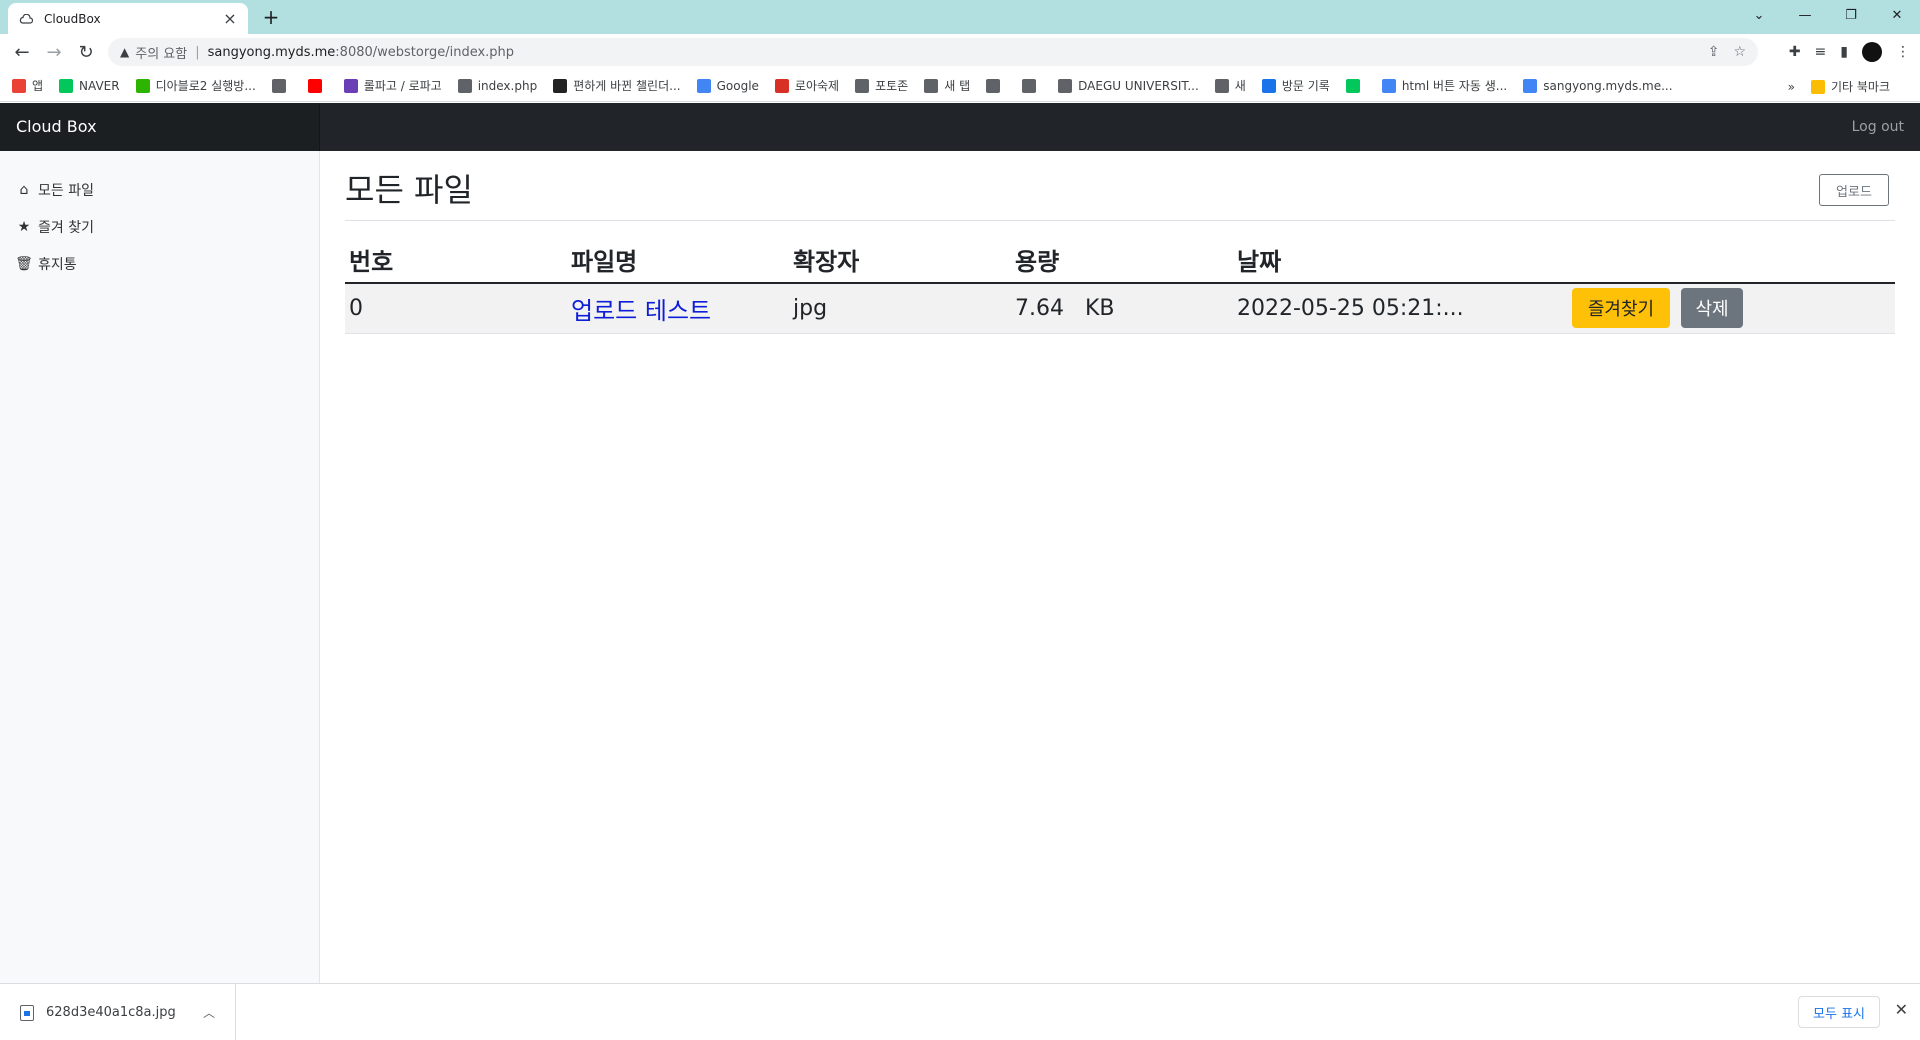 The width and height of the screenshot is (1920, 1040). I want to click on home-icon: ⌂, so click(24, 189).